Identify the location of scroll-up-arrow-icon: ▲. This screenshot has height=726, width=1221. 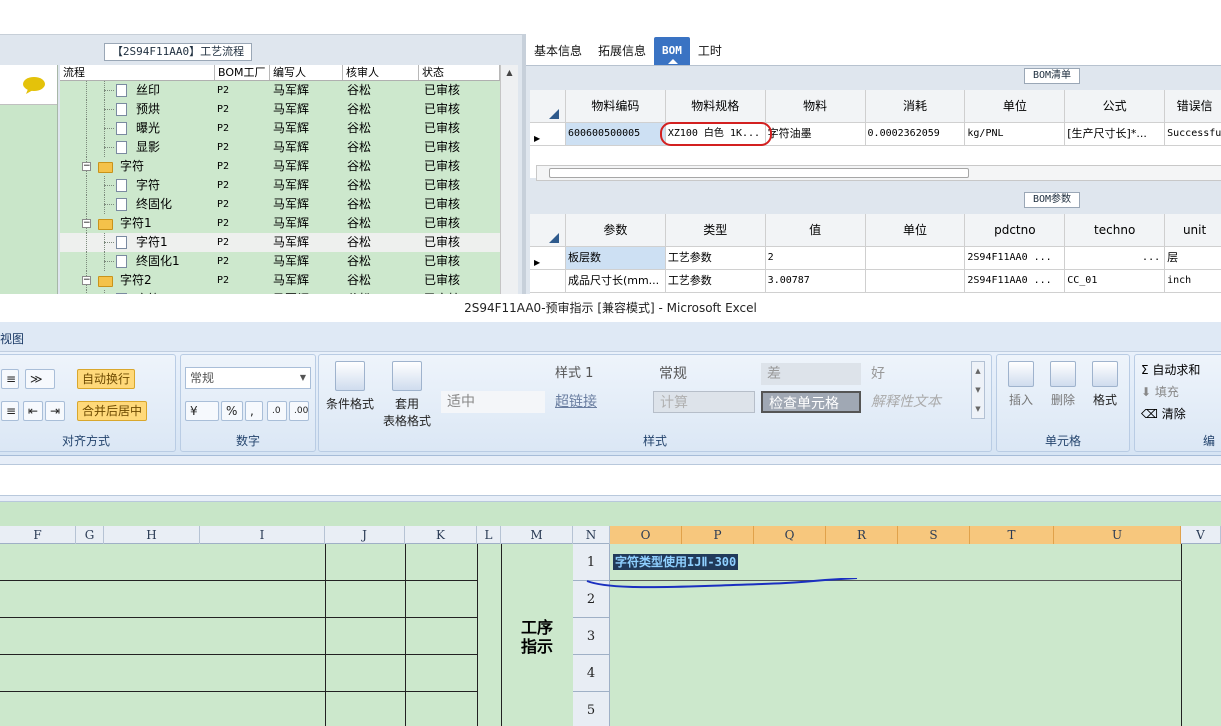
(509, 72).